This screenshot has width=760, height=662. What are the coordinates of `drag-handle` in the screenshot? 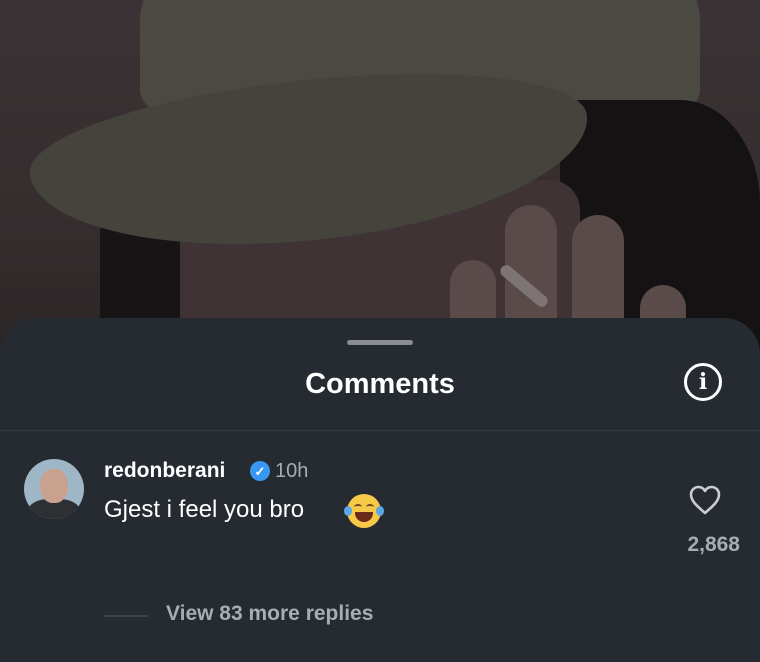 It's located at (380, 342).